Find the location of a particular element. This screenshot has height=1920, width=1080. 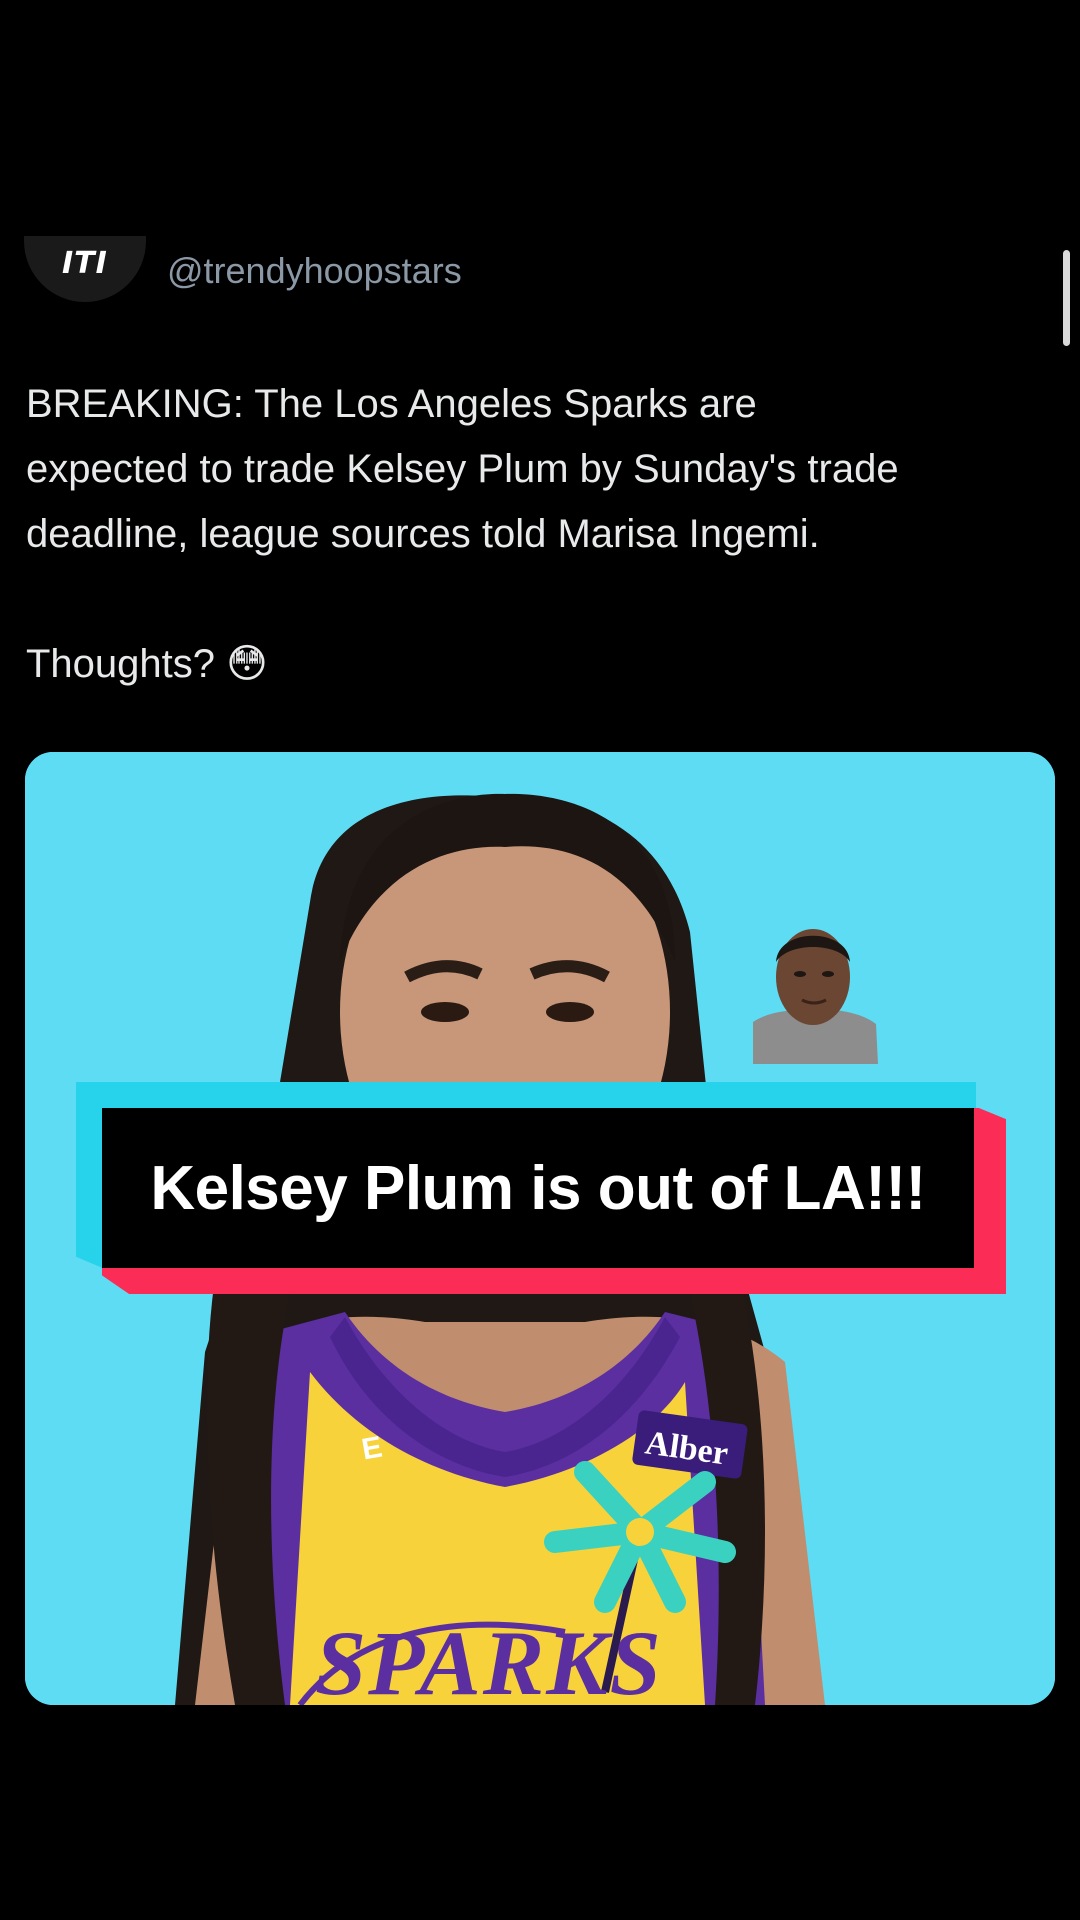

scrollbar-thumb is located at coordinates (1066, 298).